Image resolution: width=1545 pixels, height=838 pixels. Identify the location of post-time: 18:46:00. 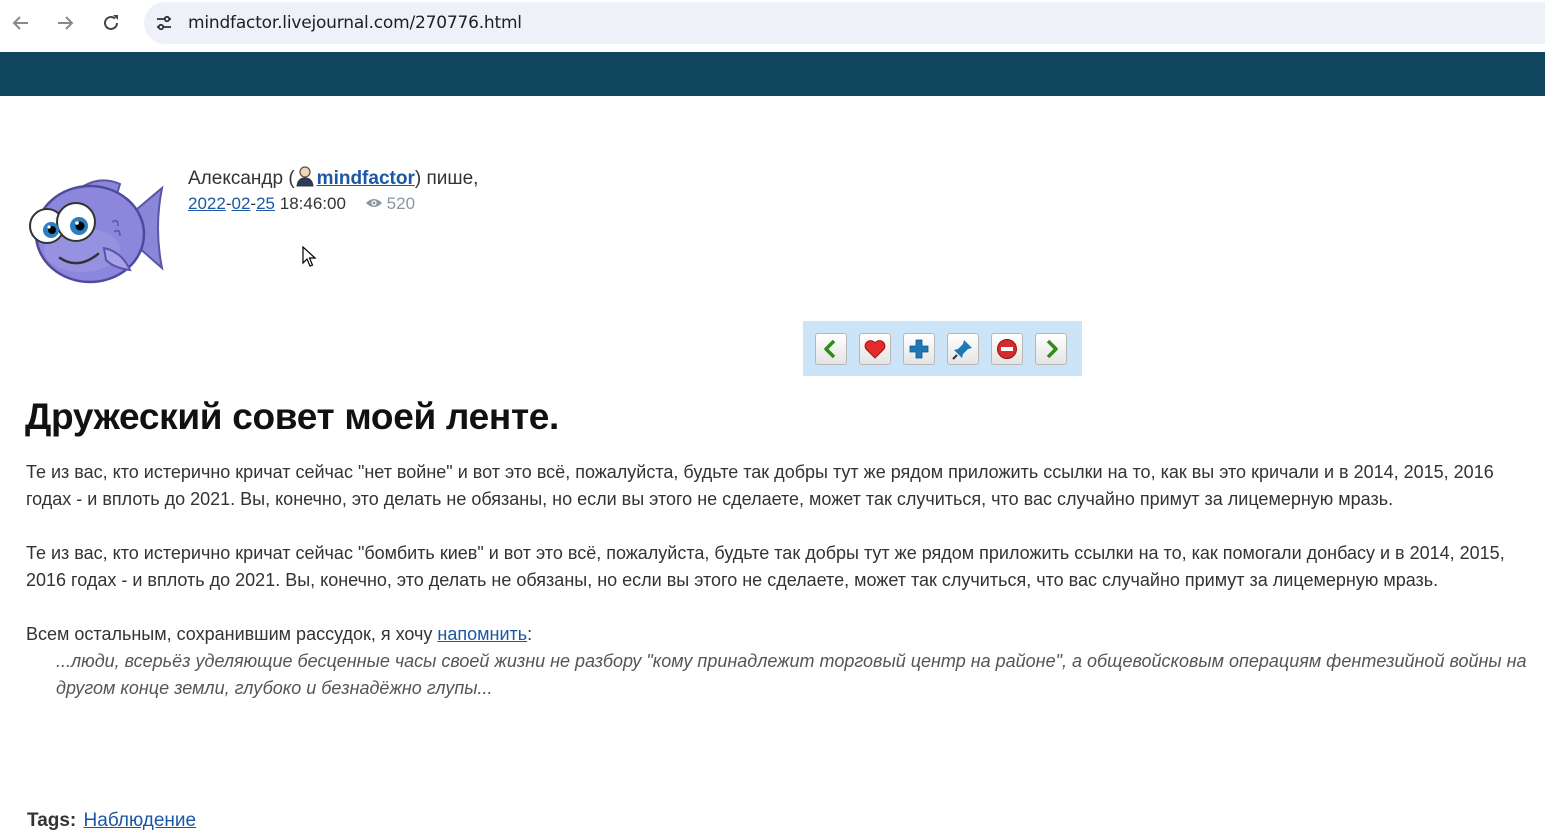
(312, 203).